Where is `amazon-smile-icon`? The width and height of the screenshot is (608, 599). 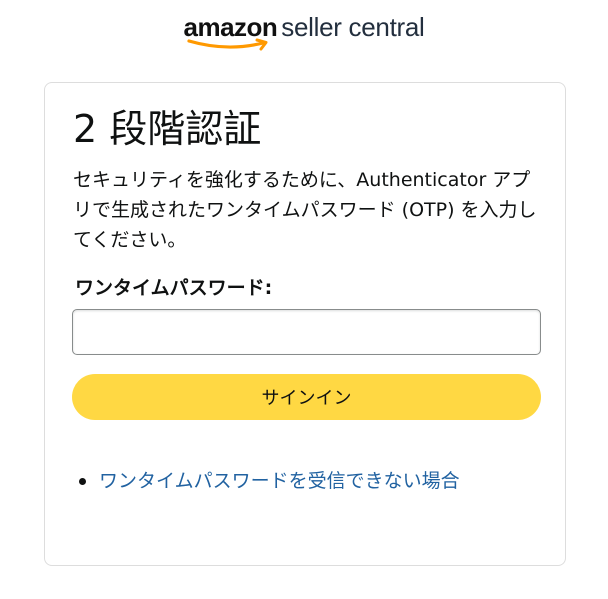
amazon-smile-icon is located at coordinates (227, 44).